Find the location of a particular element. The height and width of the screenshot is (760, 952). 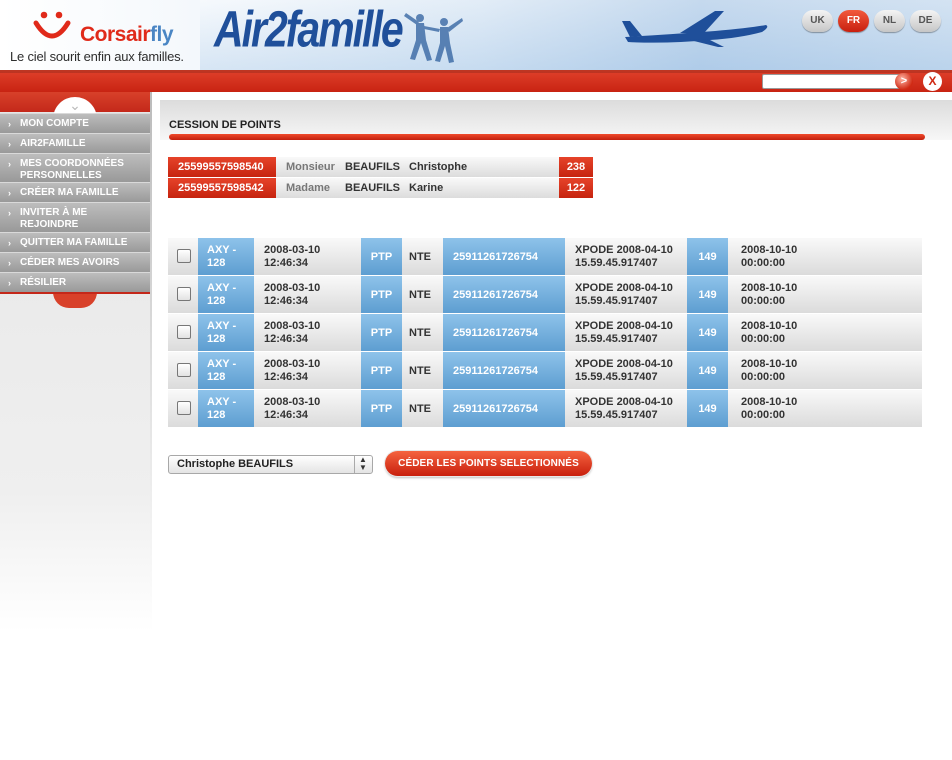

corsairfly-logo: Corsairfly is located at coordinates (127, 35).